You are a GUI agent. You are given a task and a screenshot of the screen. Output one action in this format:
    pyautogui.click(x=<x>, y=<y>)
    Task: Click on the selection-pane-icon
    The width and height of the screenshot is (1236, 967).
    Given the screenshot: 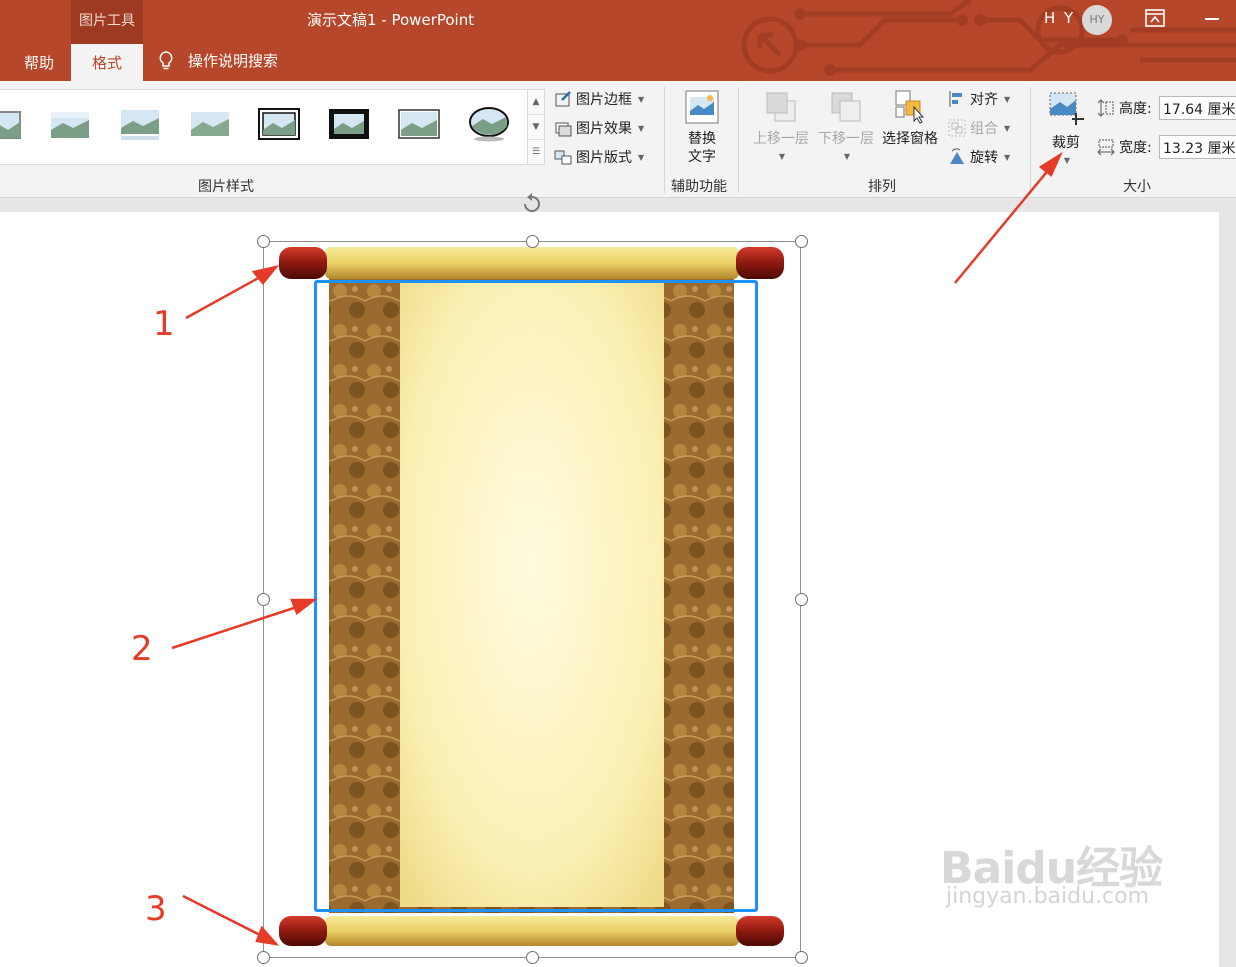 What is the action you would take?
    pyautogui.click(x=910, y=107)
    